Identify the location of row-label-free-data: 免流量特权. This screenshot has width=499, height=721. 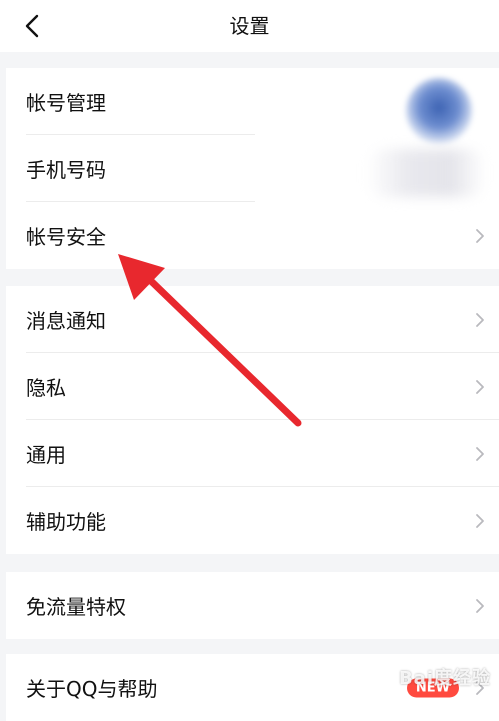
(76, 607).